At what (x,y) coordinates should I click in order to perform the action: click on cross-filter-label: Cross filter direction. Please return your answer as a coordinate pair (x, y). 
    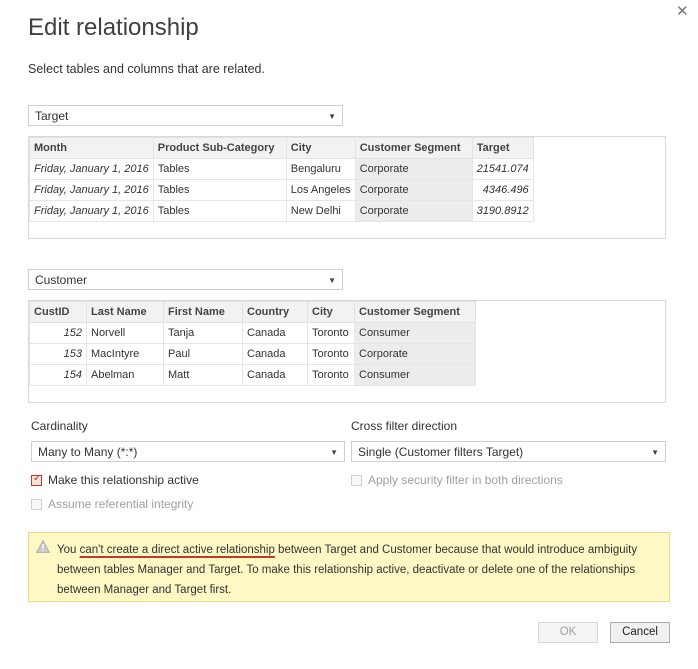
    Looking at the image, I should click on (404, 426).